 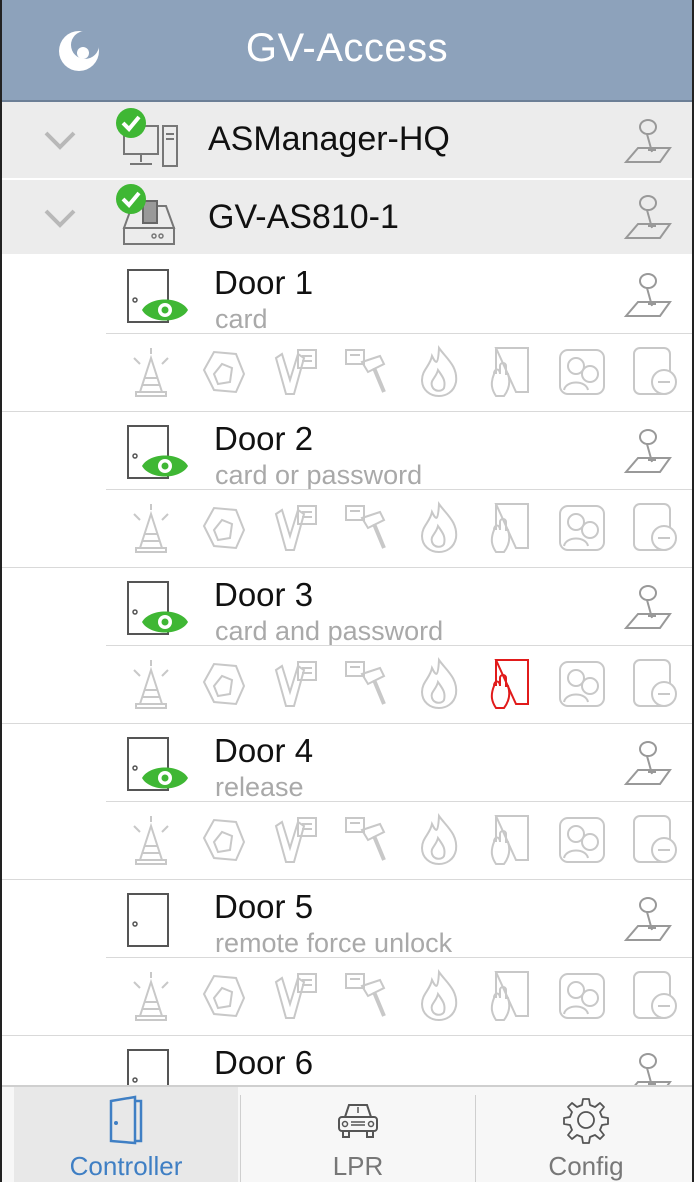 I want to click on server-row-asmanager: ASManager-HQ, so click(x=347, y=141).